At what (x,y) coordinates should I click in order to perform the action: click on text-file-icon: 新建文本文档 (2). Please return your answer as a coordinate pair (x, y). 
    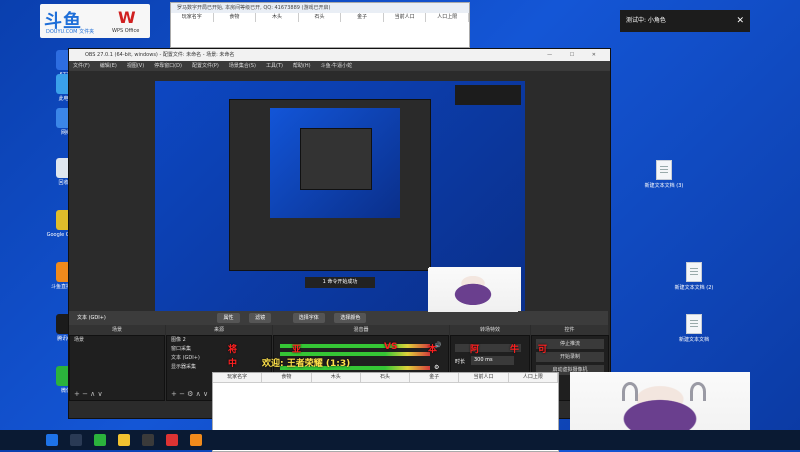
    Looking at the image, I should click on (694, 276).